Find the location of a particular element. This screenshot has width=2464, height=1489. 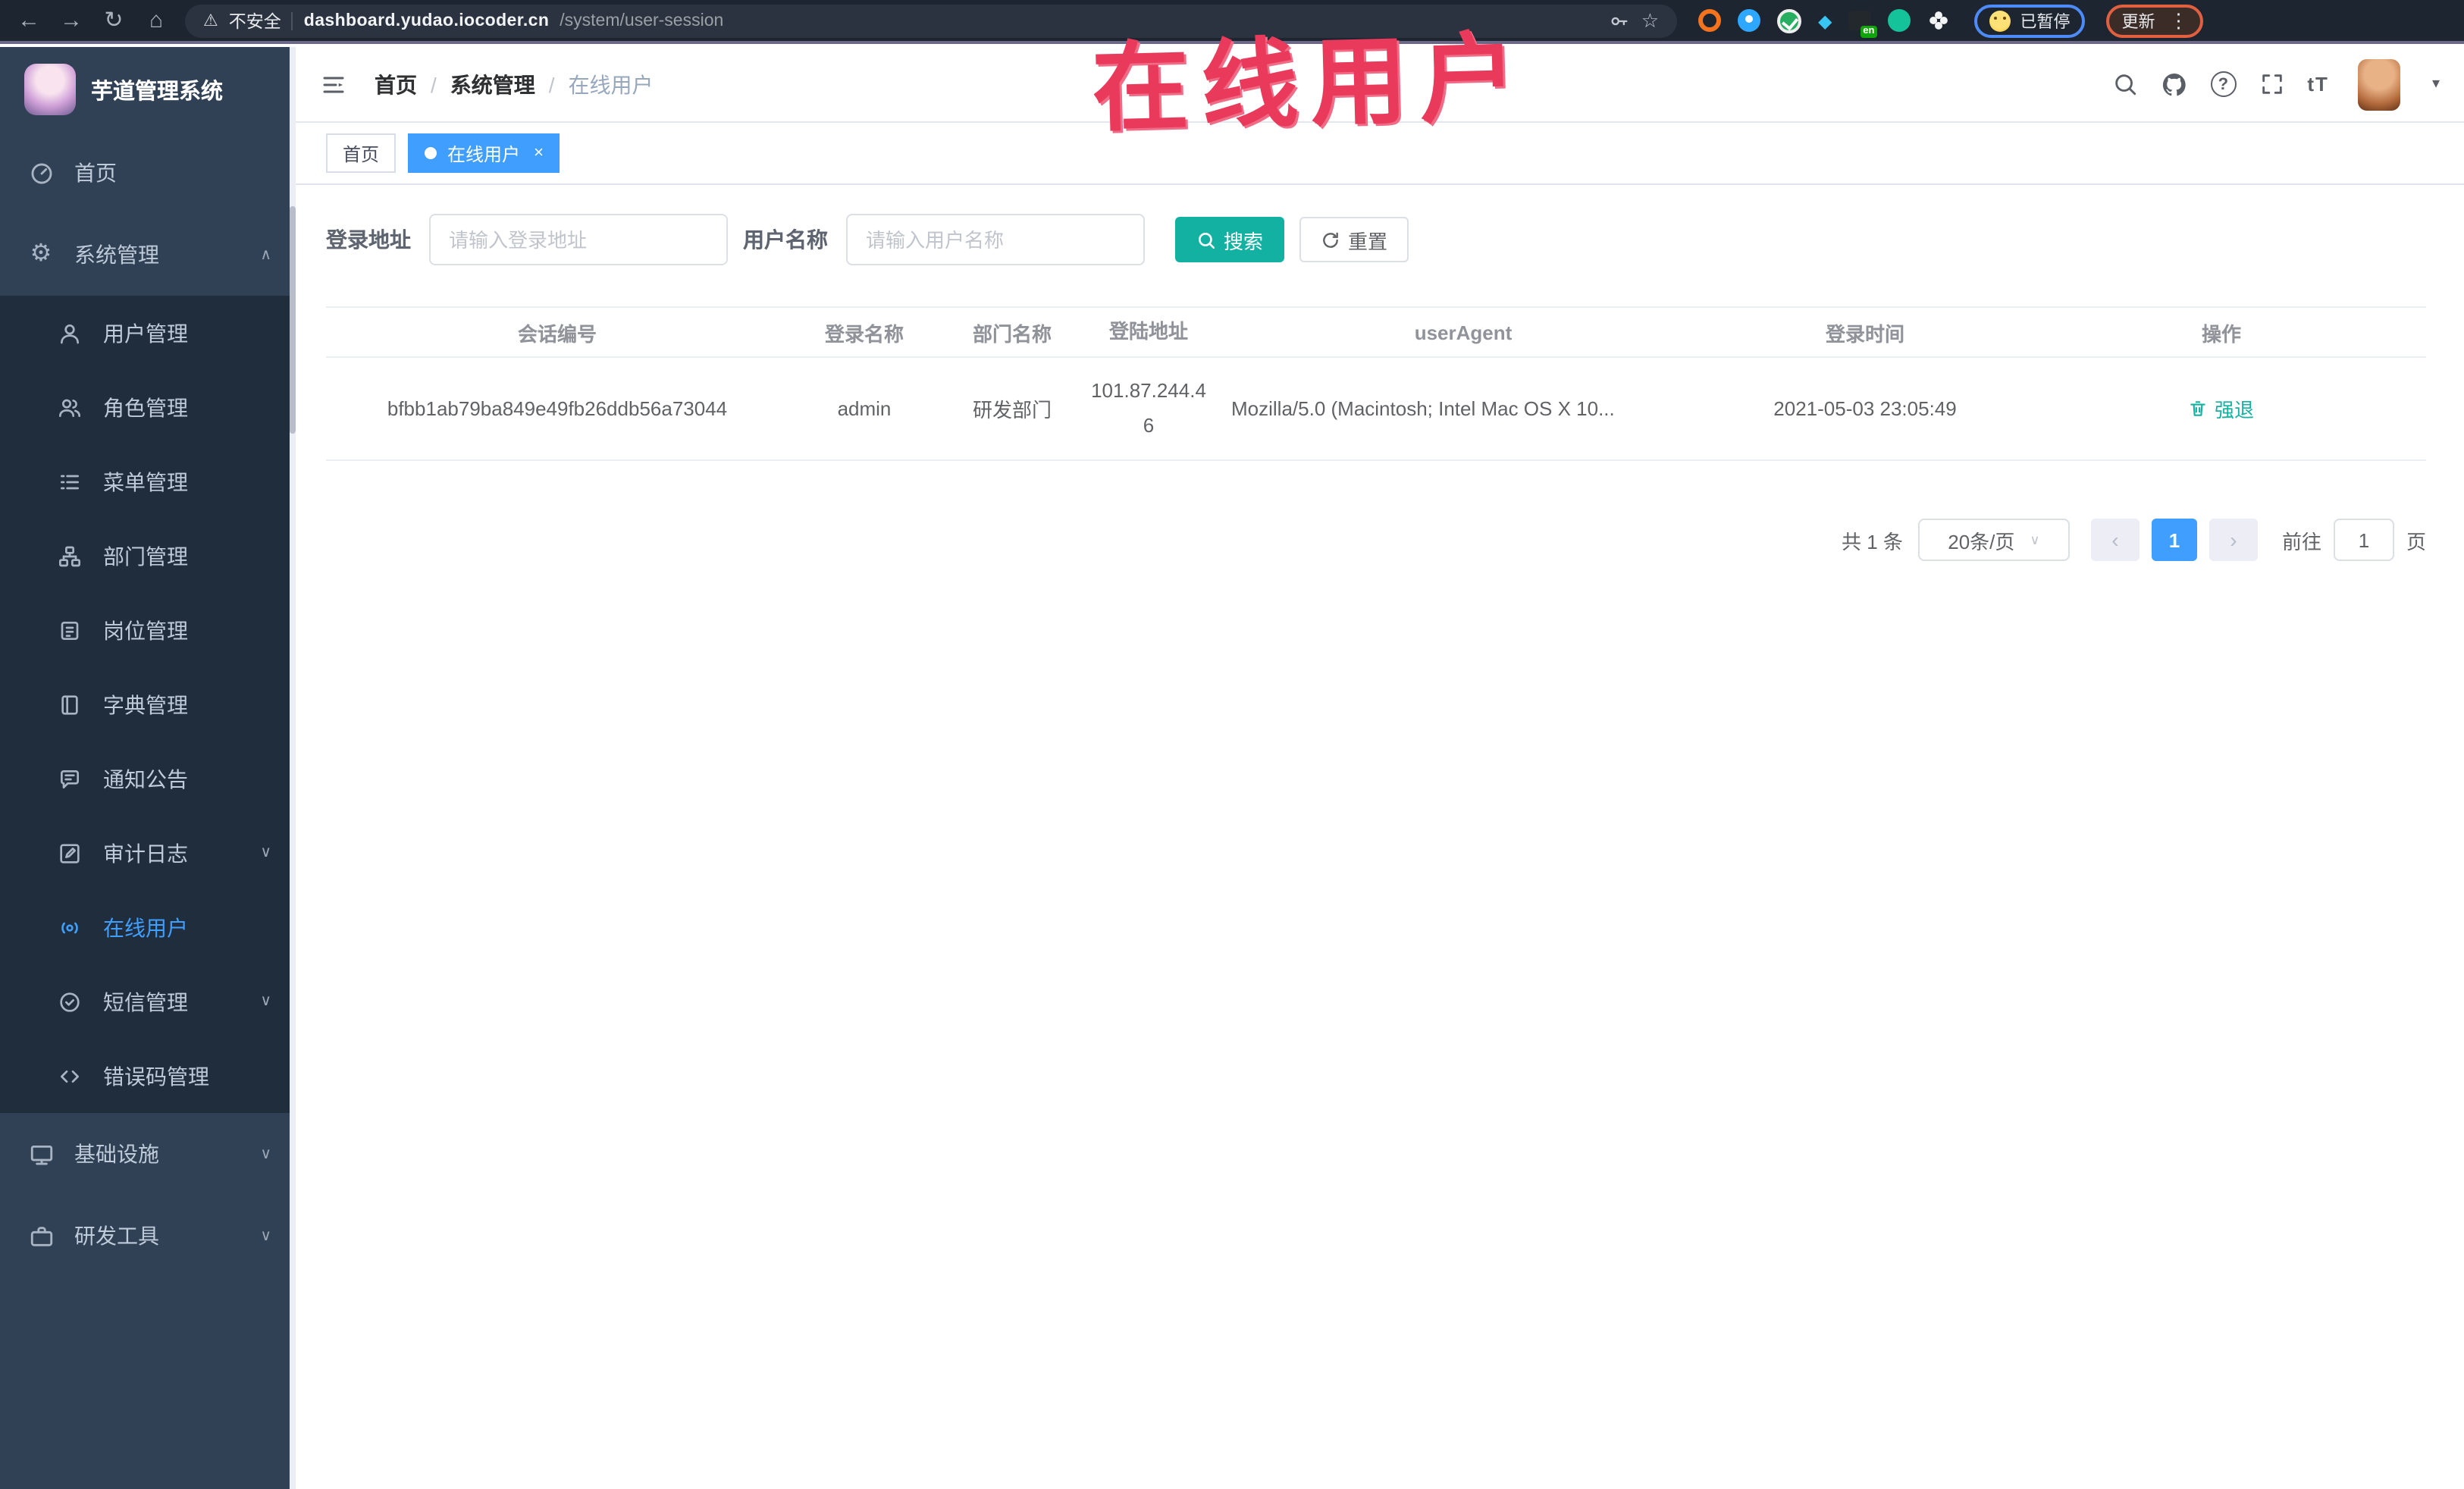

url-domain: dashboard.yudao.iocoder.cn is located at coordinates (427, 20).